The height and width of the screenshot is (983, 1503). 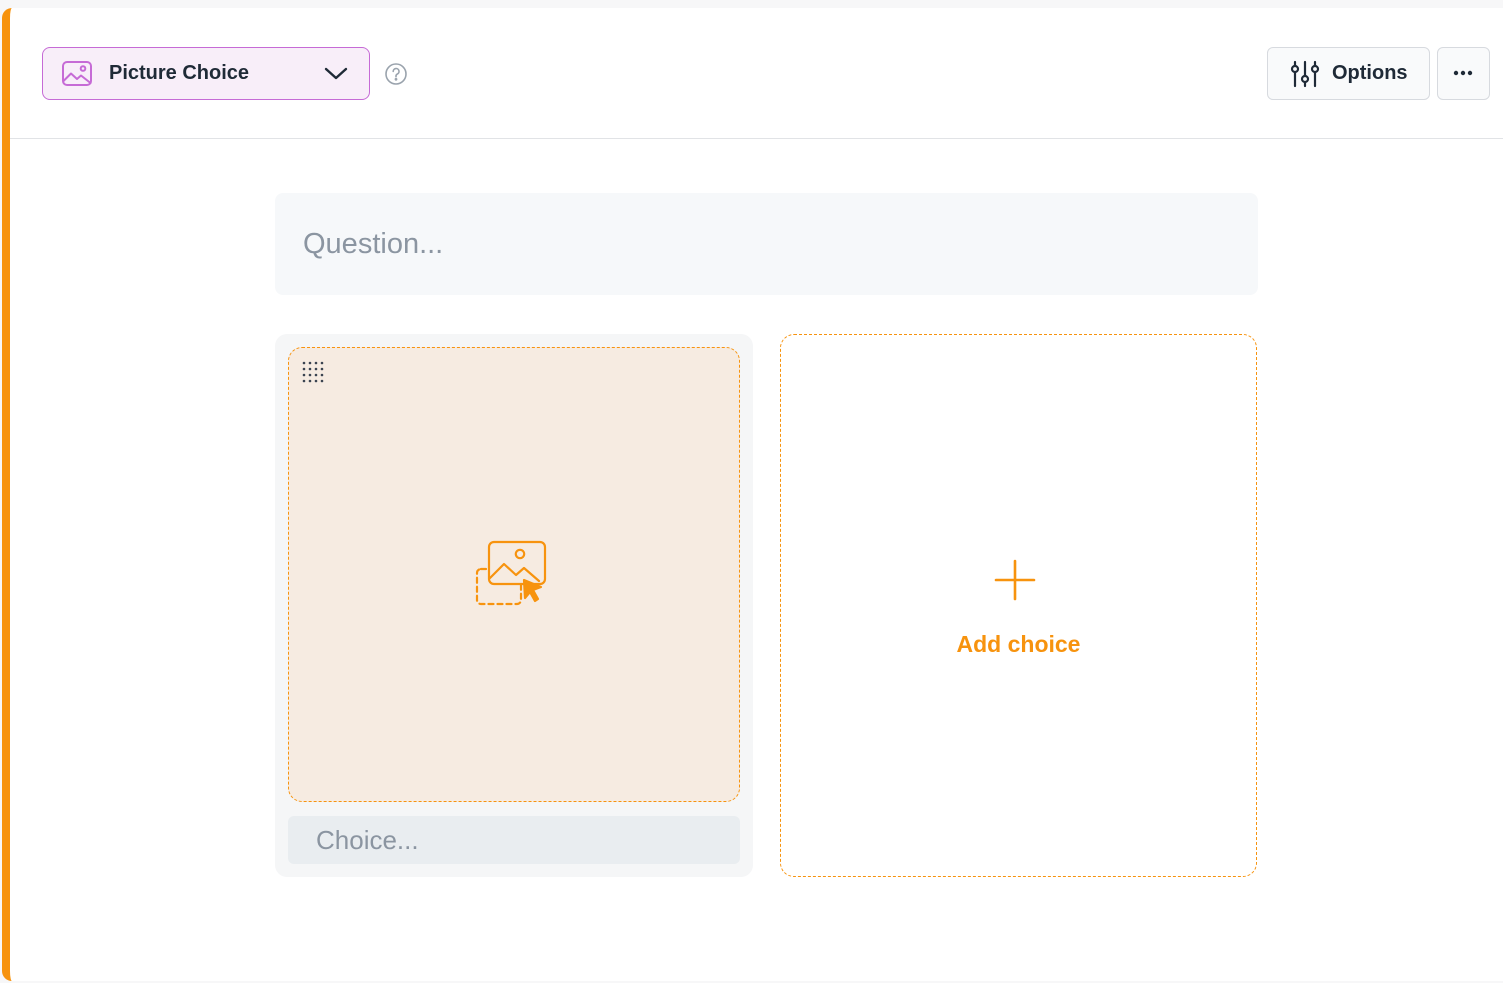 I want to click on options-label: Options, so click(x=1370, y=73).